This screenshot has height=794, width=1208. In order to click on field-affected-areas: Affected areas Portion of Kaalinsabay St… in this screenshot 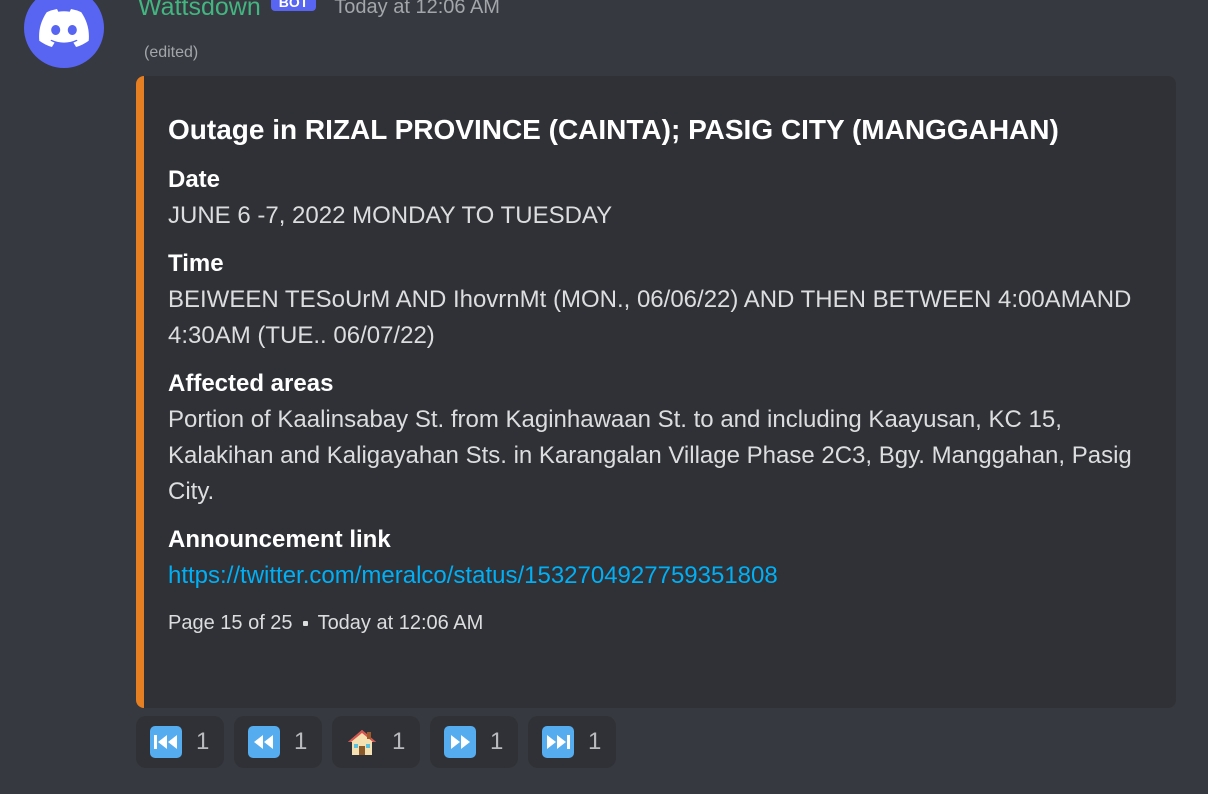, I will do `click(652, 439)`.